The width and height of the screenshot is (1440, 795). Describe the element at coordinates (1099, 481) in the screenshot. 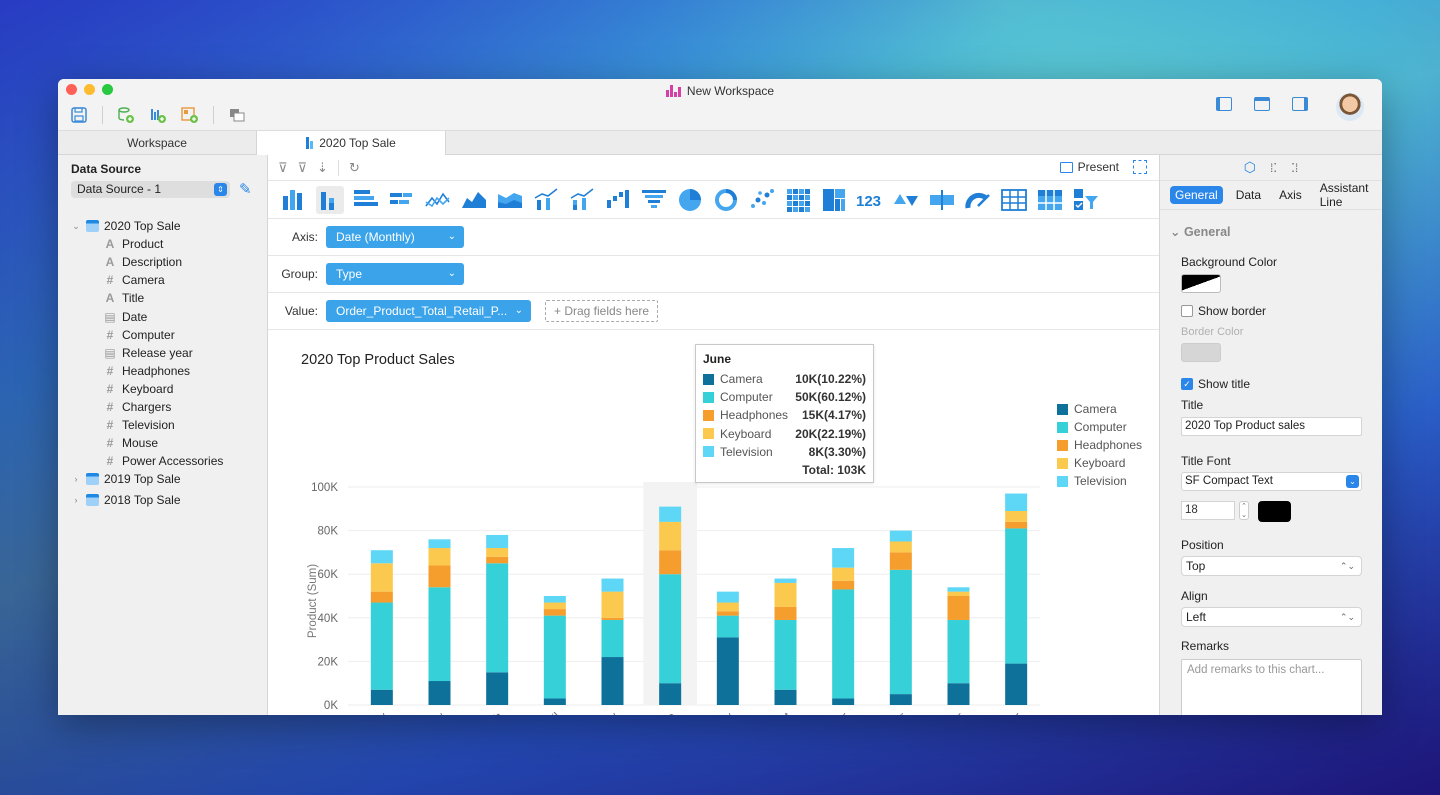

I see `legend-item: Television` at that location.